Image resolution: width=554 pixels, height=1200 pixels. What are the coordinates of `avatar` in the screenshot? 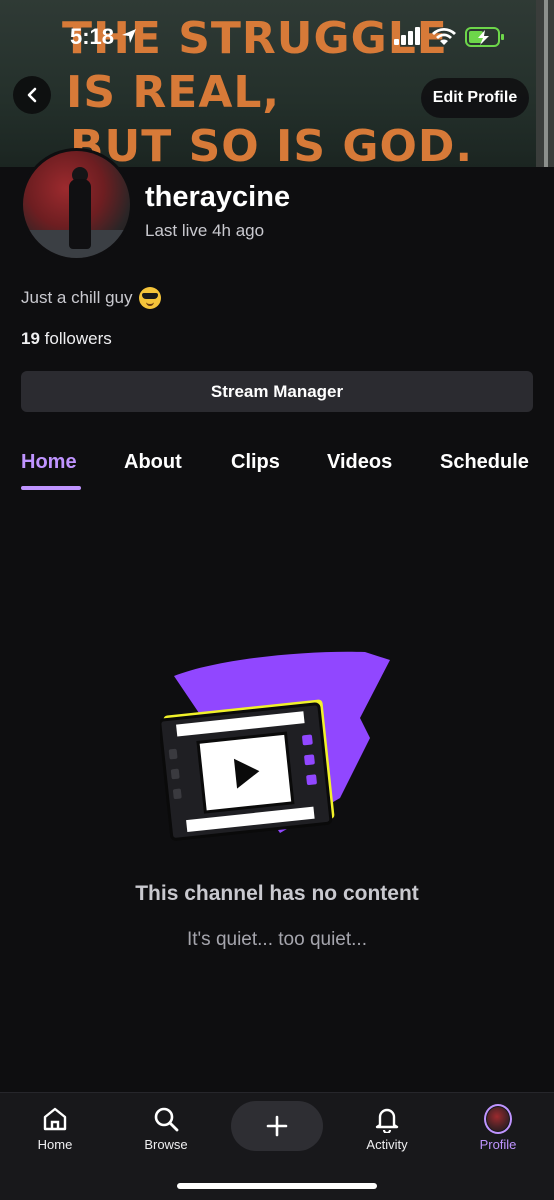 It's located at (76, 204).